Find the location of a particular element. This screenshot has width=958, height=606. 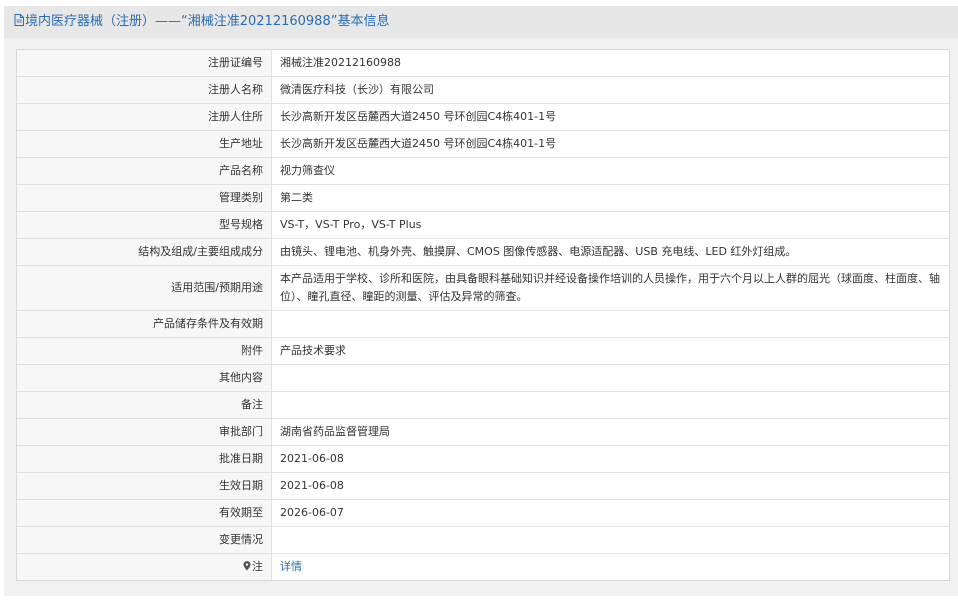

row-label: 注册人名称 is located at coordinates (144, 90).